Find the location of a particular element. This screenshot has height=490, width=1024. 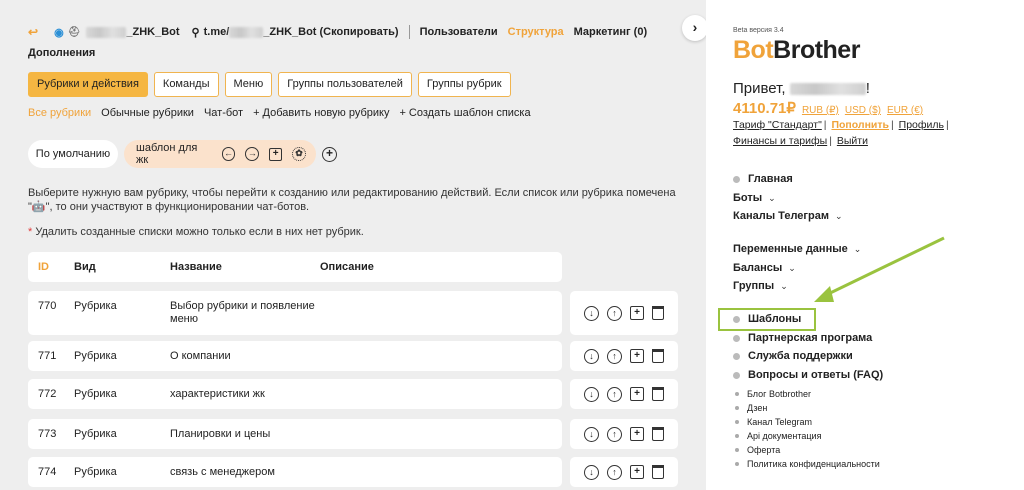

arrow-right-icon: → is located at coordinates (252, 154).